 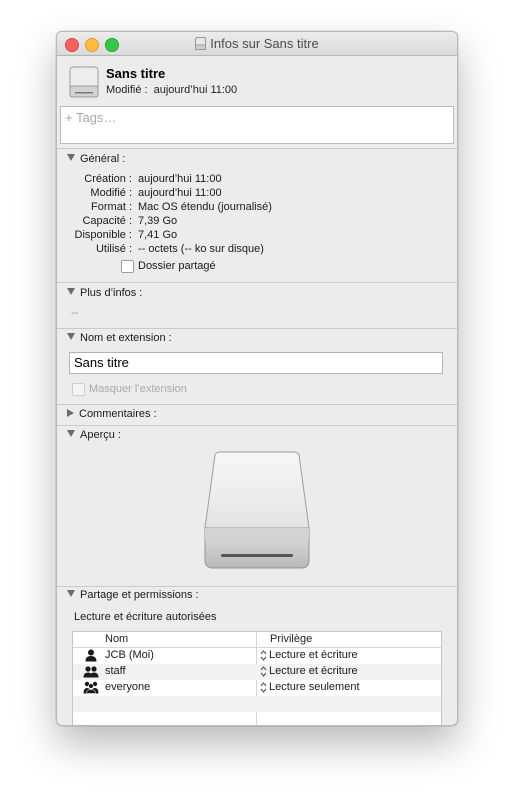 I want to click on row-name: everyone, so click(x=128, y=687).